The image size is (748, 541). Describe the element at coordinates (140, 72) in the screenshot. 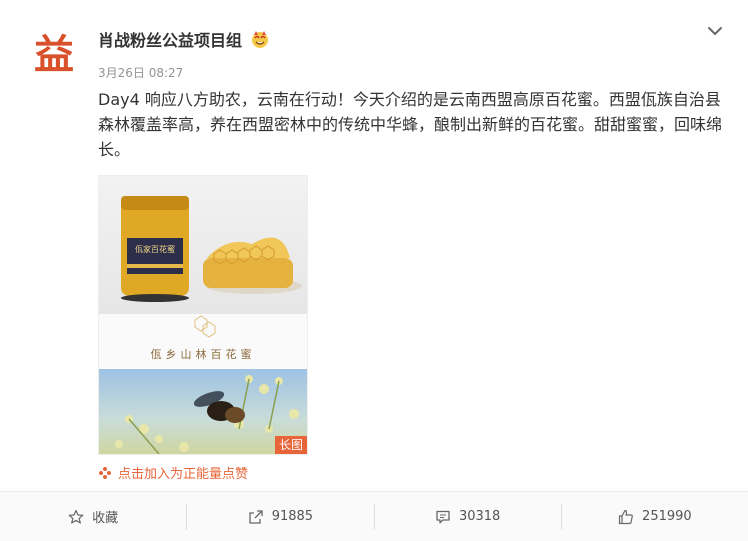

I see `post-timestamp: 3月26日 08:27` at that location.